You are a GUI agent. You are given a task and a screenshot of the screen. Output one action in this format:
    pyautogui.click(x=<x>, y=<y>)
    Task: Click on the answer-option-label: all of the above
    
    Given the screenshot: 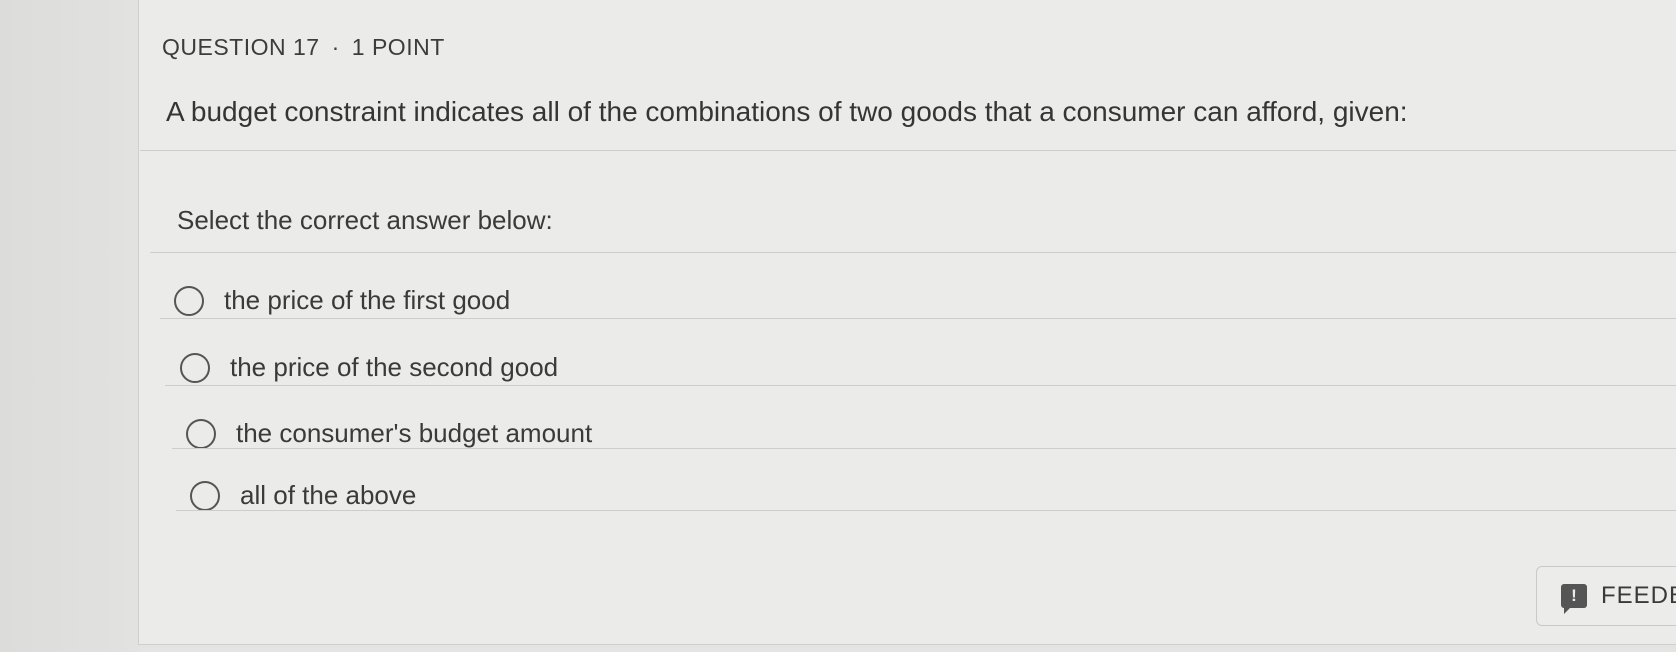 What is the action you would take?
    pyautogui.click(x=328, y=495)
    